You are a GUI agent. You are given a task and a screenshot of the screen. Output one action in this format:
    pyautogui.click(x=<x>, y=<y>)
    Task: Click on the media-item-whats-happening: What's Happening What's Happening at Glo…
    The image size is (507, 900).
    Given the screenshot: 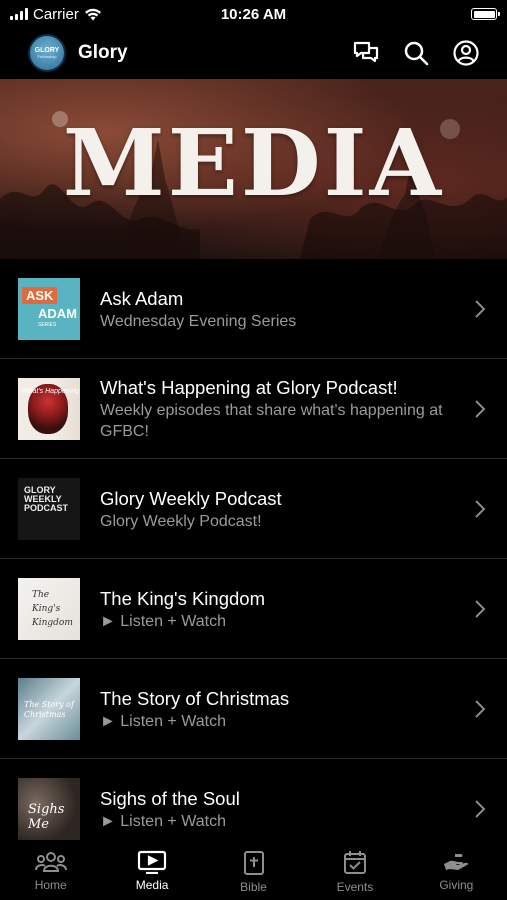 What is the action you would take?
    pyautogui.click(x=253, y=409)
    